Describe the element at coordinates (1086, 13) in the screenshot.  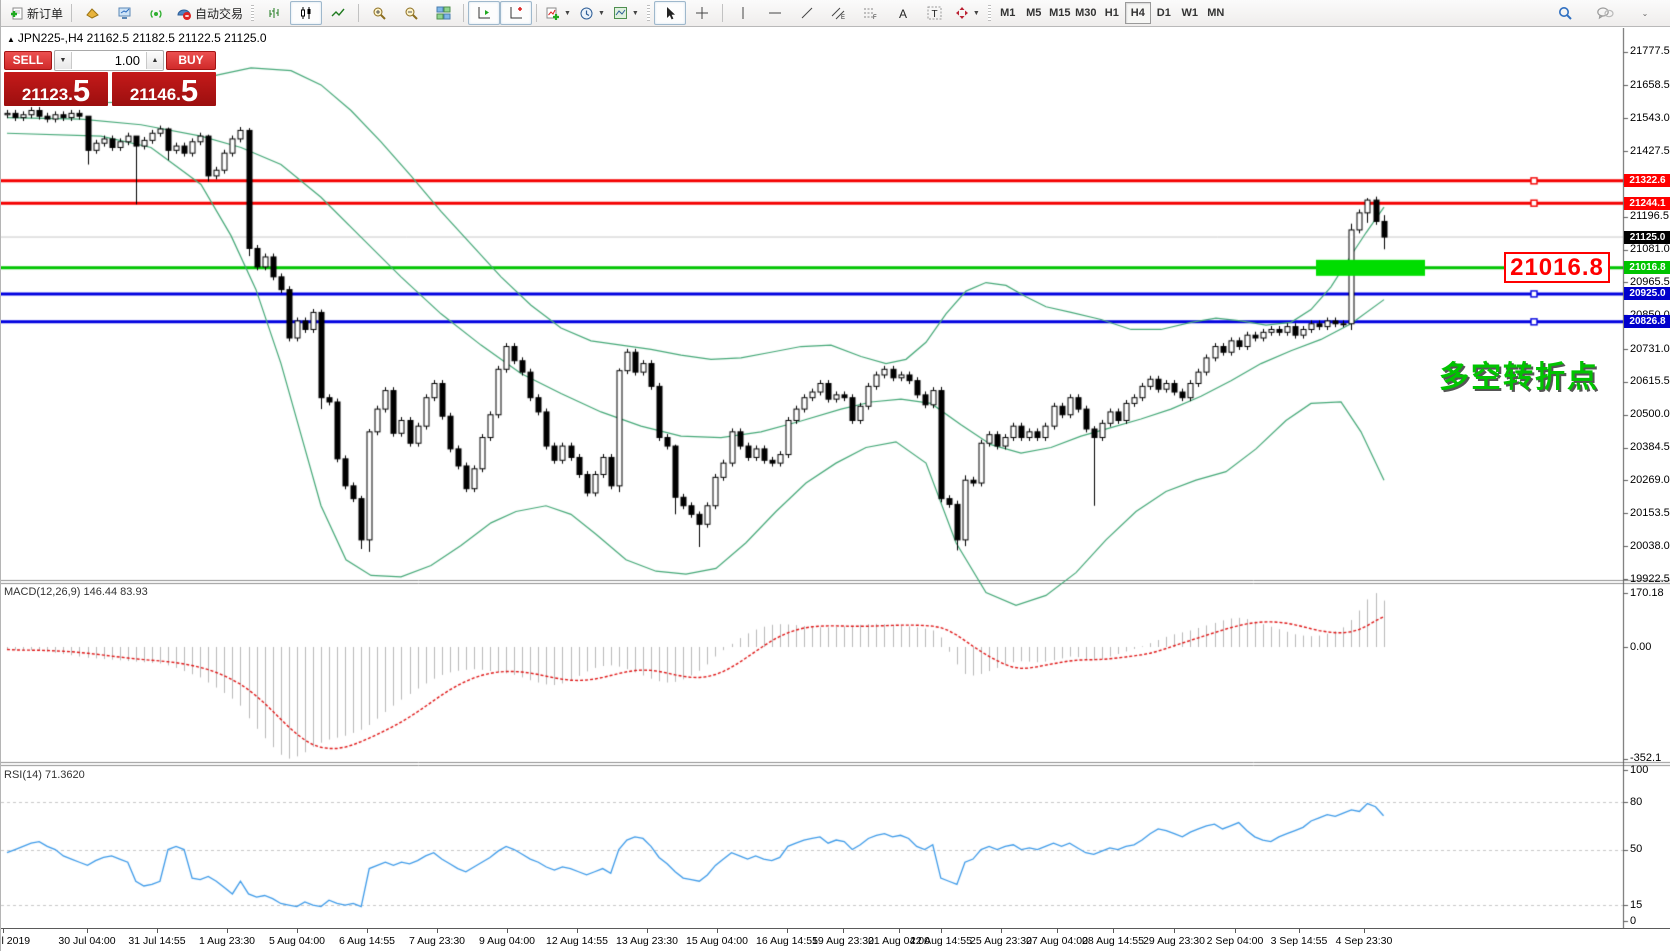
I see `timeframe-button-m30: M30` at that location.